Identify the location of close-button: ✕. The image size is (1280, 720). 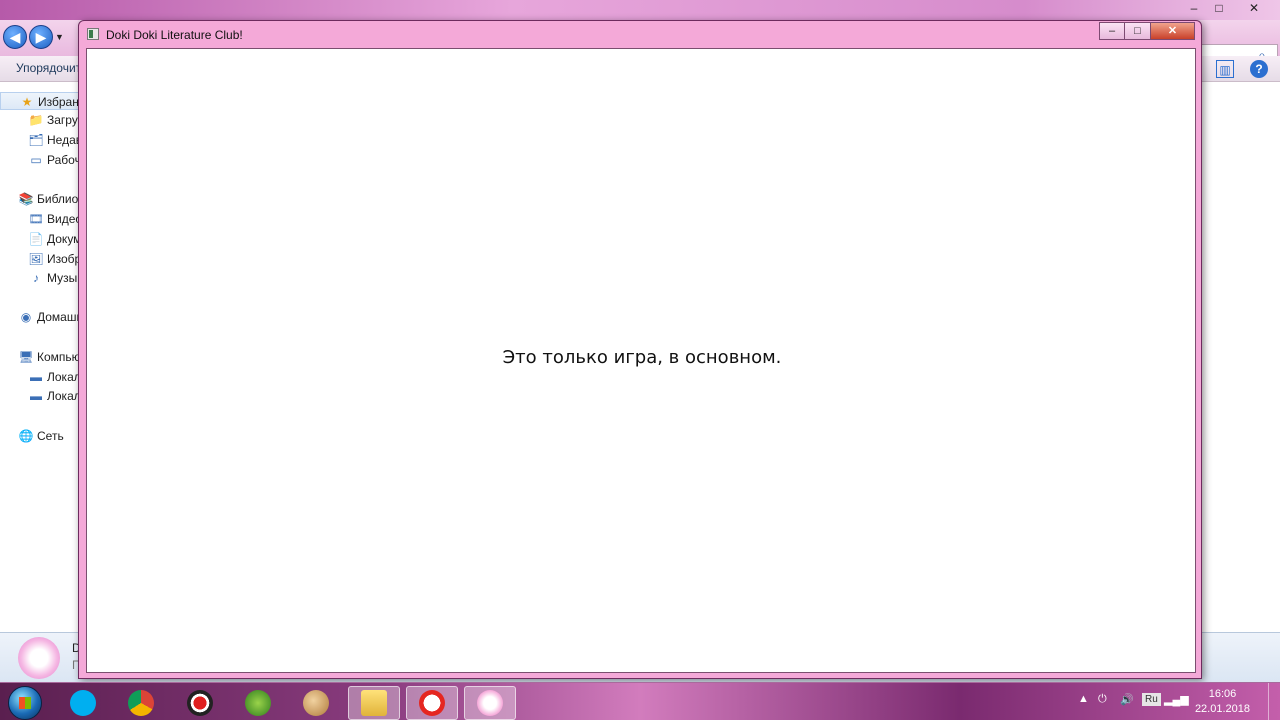
(1173, 31).